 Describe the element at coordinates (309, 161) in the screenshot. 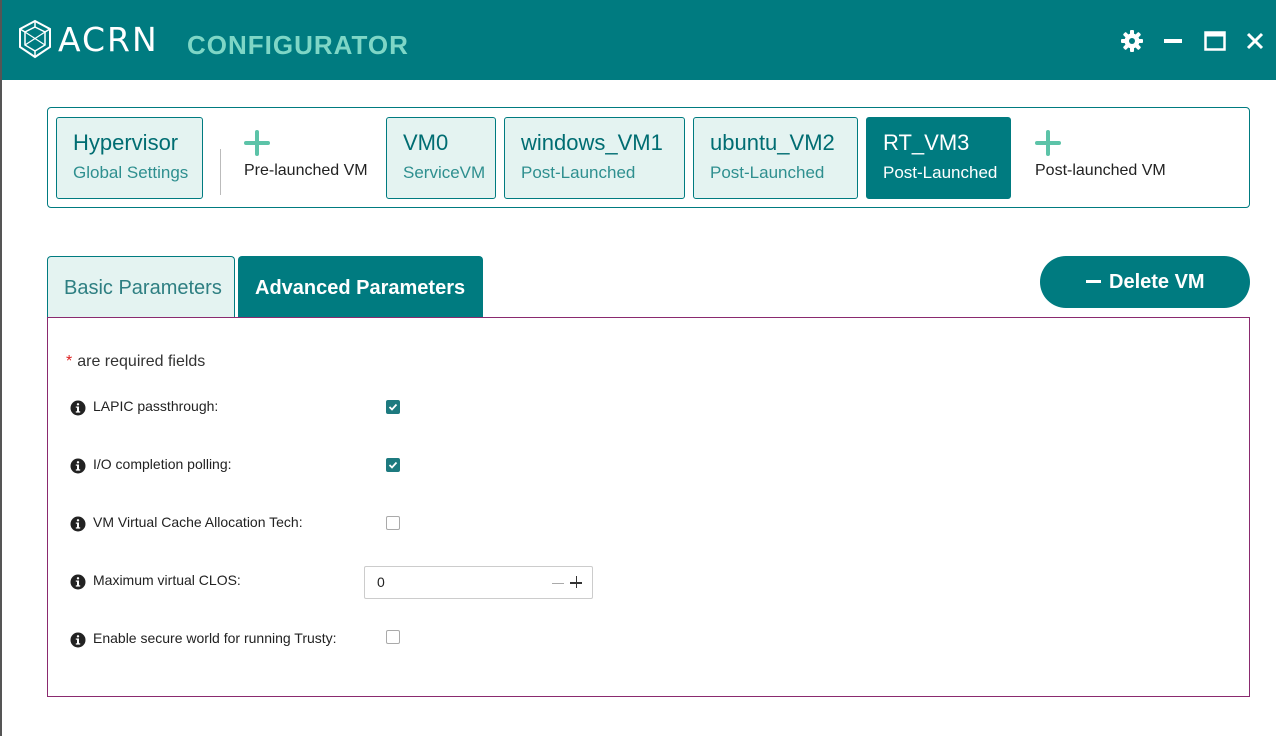

I see `add-pre-launched-vm-button: Pre-launched VM` at that location.